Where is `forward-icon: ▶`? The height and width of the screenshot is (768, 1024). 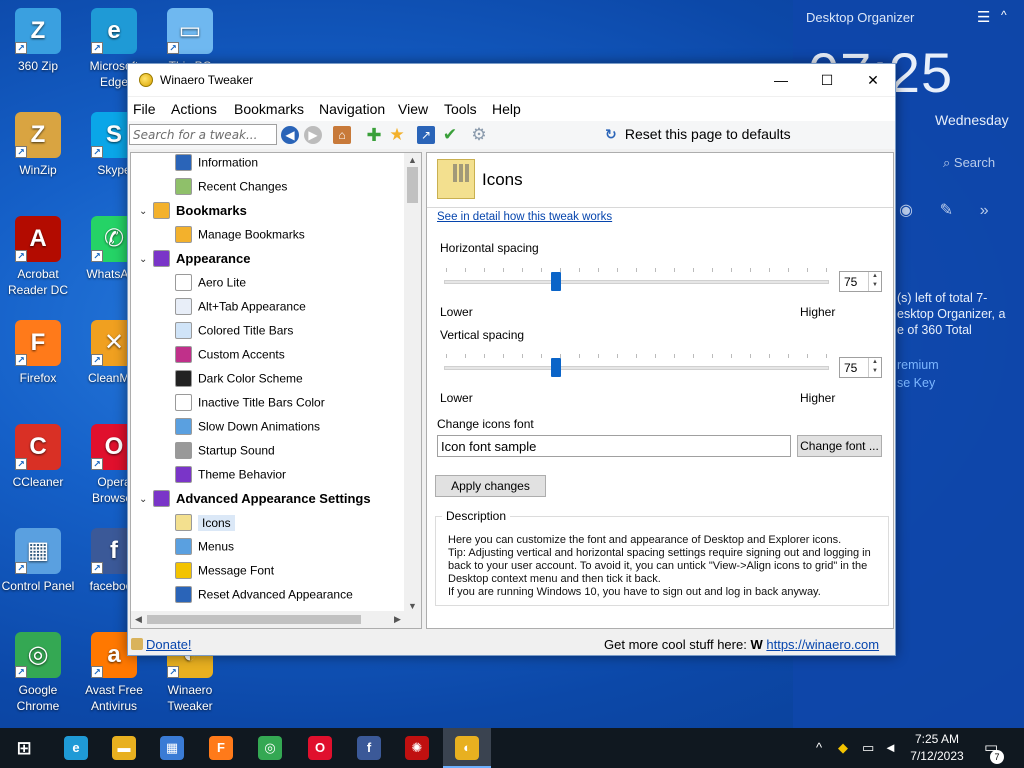 forward-icon: ▶ is located at coordinates (313, 135).